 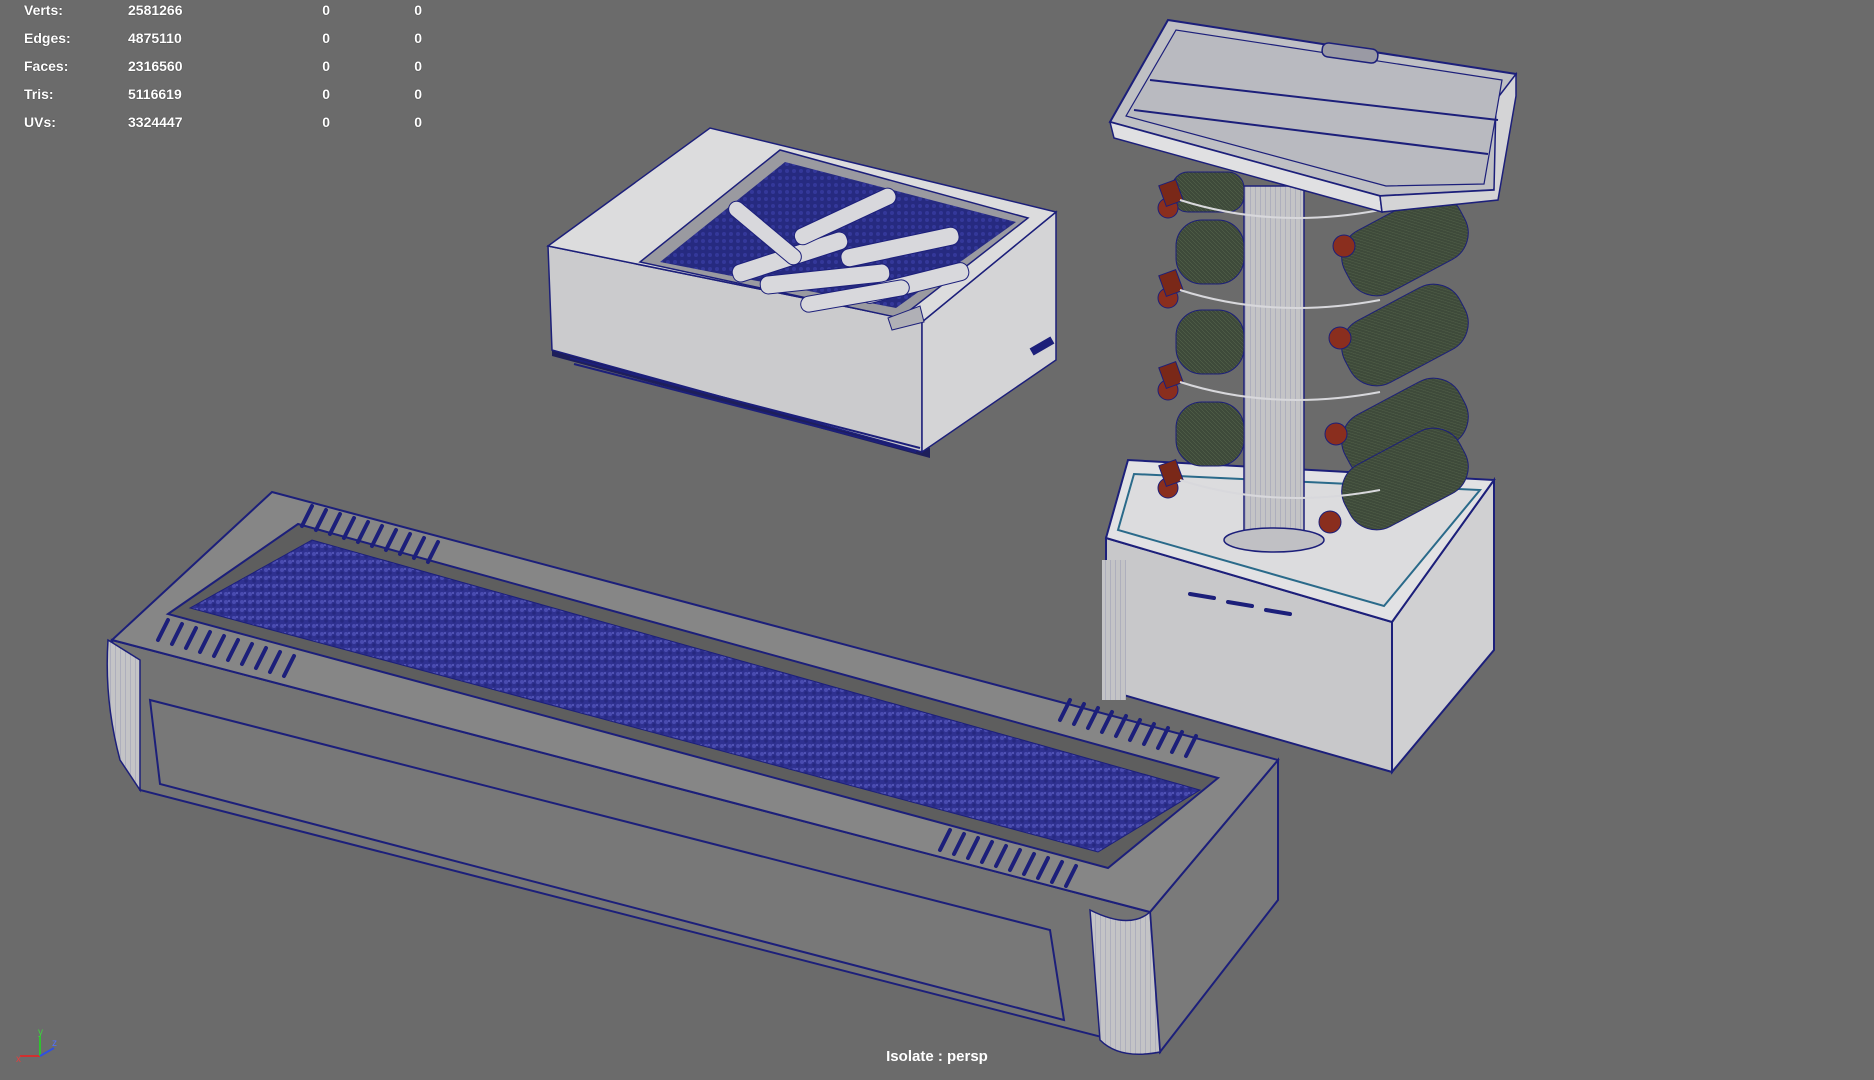 I want to click on hud-total: 2316560, so click(x=155, y=66).